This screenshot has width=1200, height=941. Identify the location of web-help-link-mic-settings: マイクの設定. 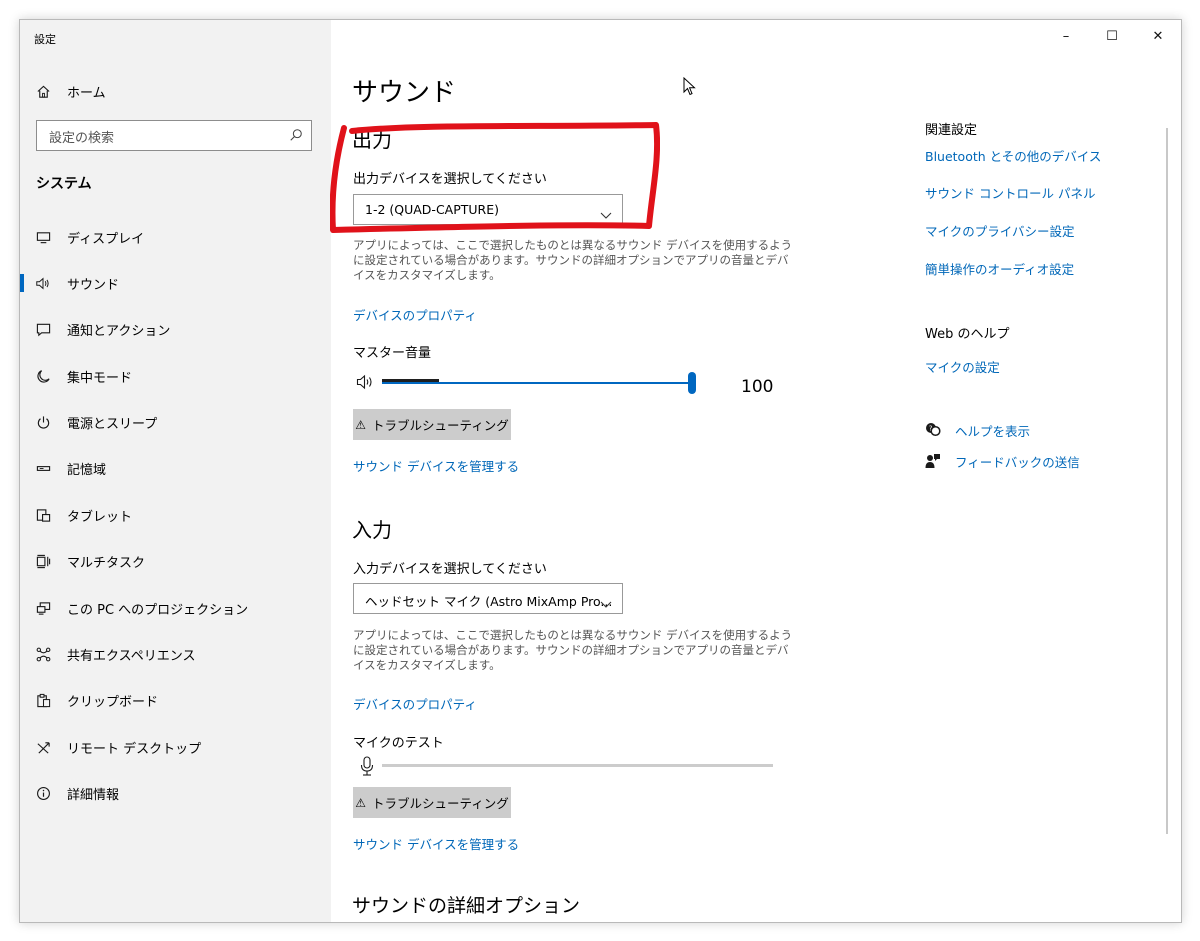
(962, 366).